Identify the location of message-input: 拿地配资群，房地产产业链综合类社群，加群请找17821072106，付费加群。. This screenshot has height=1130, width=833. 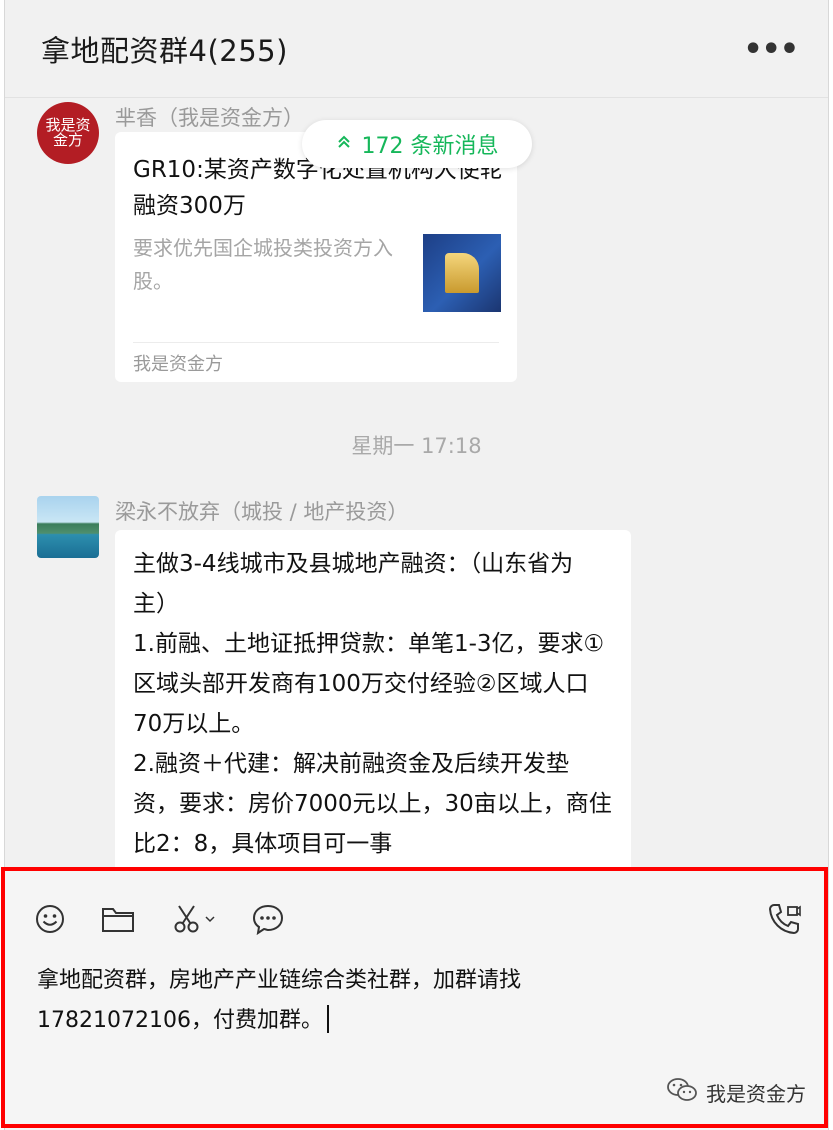
(357, 1001).